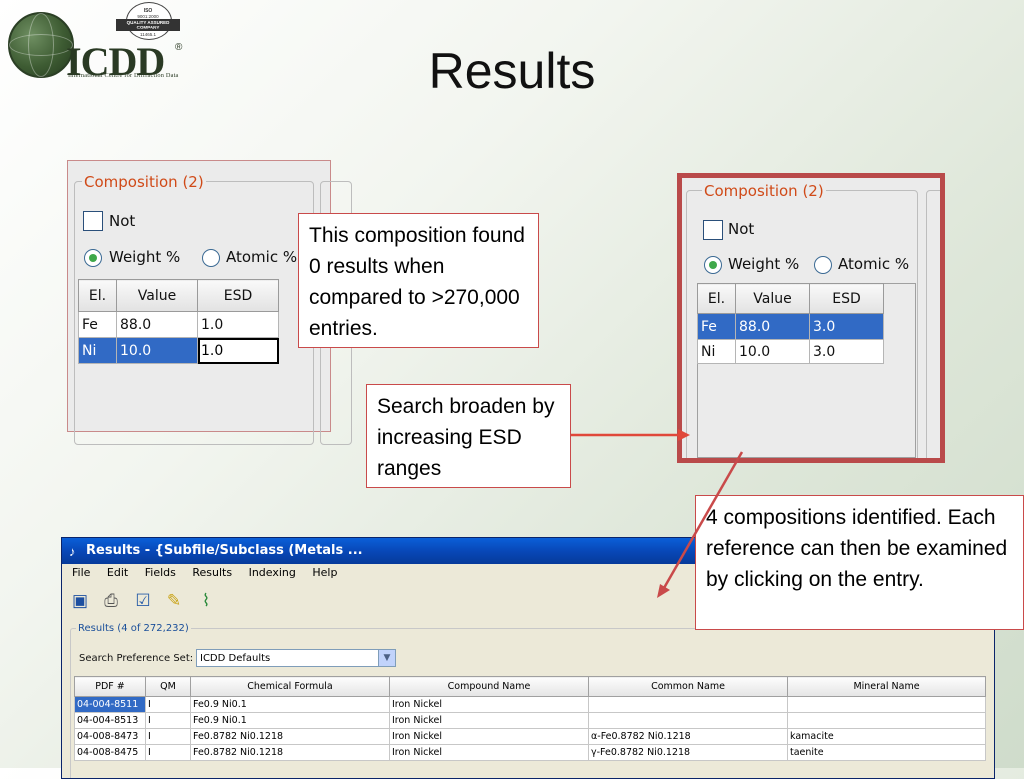 Image resolution: width=1024 pixels, height=779 pixels. What do you see at coordinates (657, 513) in the screenshot?
I see `callout-arrows` at bounding box center [657, 513].